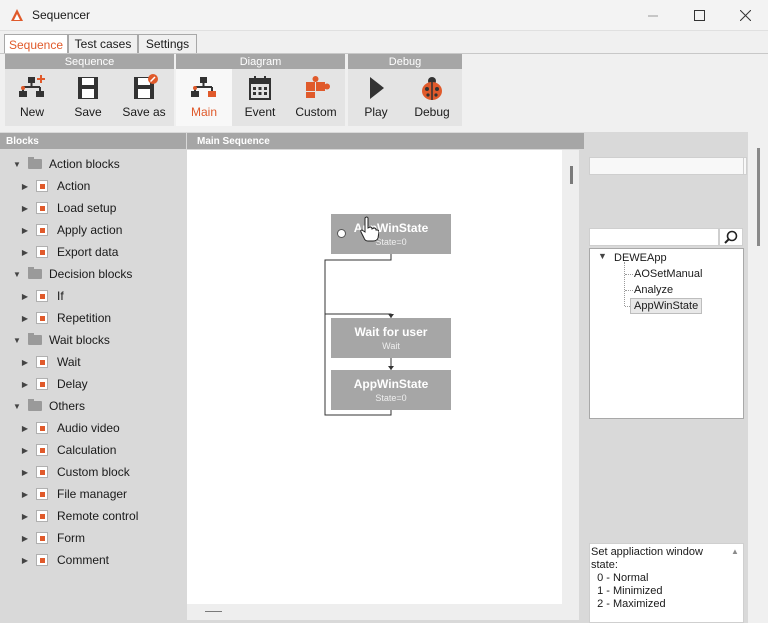 The height and width of the screenshot is (623, 768). Describe the element at coordinates (391, 346) in the screenshot. I see `node-subtitle: Wait` at that location.